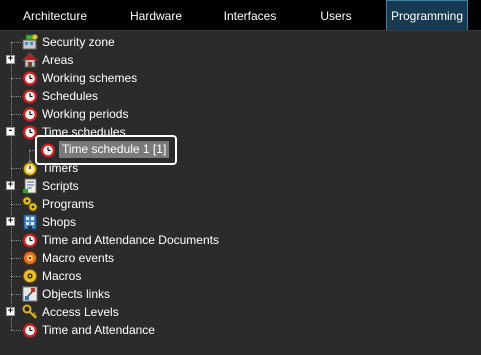  Describe the element at coordinates (240, 240) in the screenshot. I see `tree-item-time-and-attendance-documents: Time and Attendance Documents` at that location.